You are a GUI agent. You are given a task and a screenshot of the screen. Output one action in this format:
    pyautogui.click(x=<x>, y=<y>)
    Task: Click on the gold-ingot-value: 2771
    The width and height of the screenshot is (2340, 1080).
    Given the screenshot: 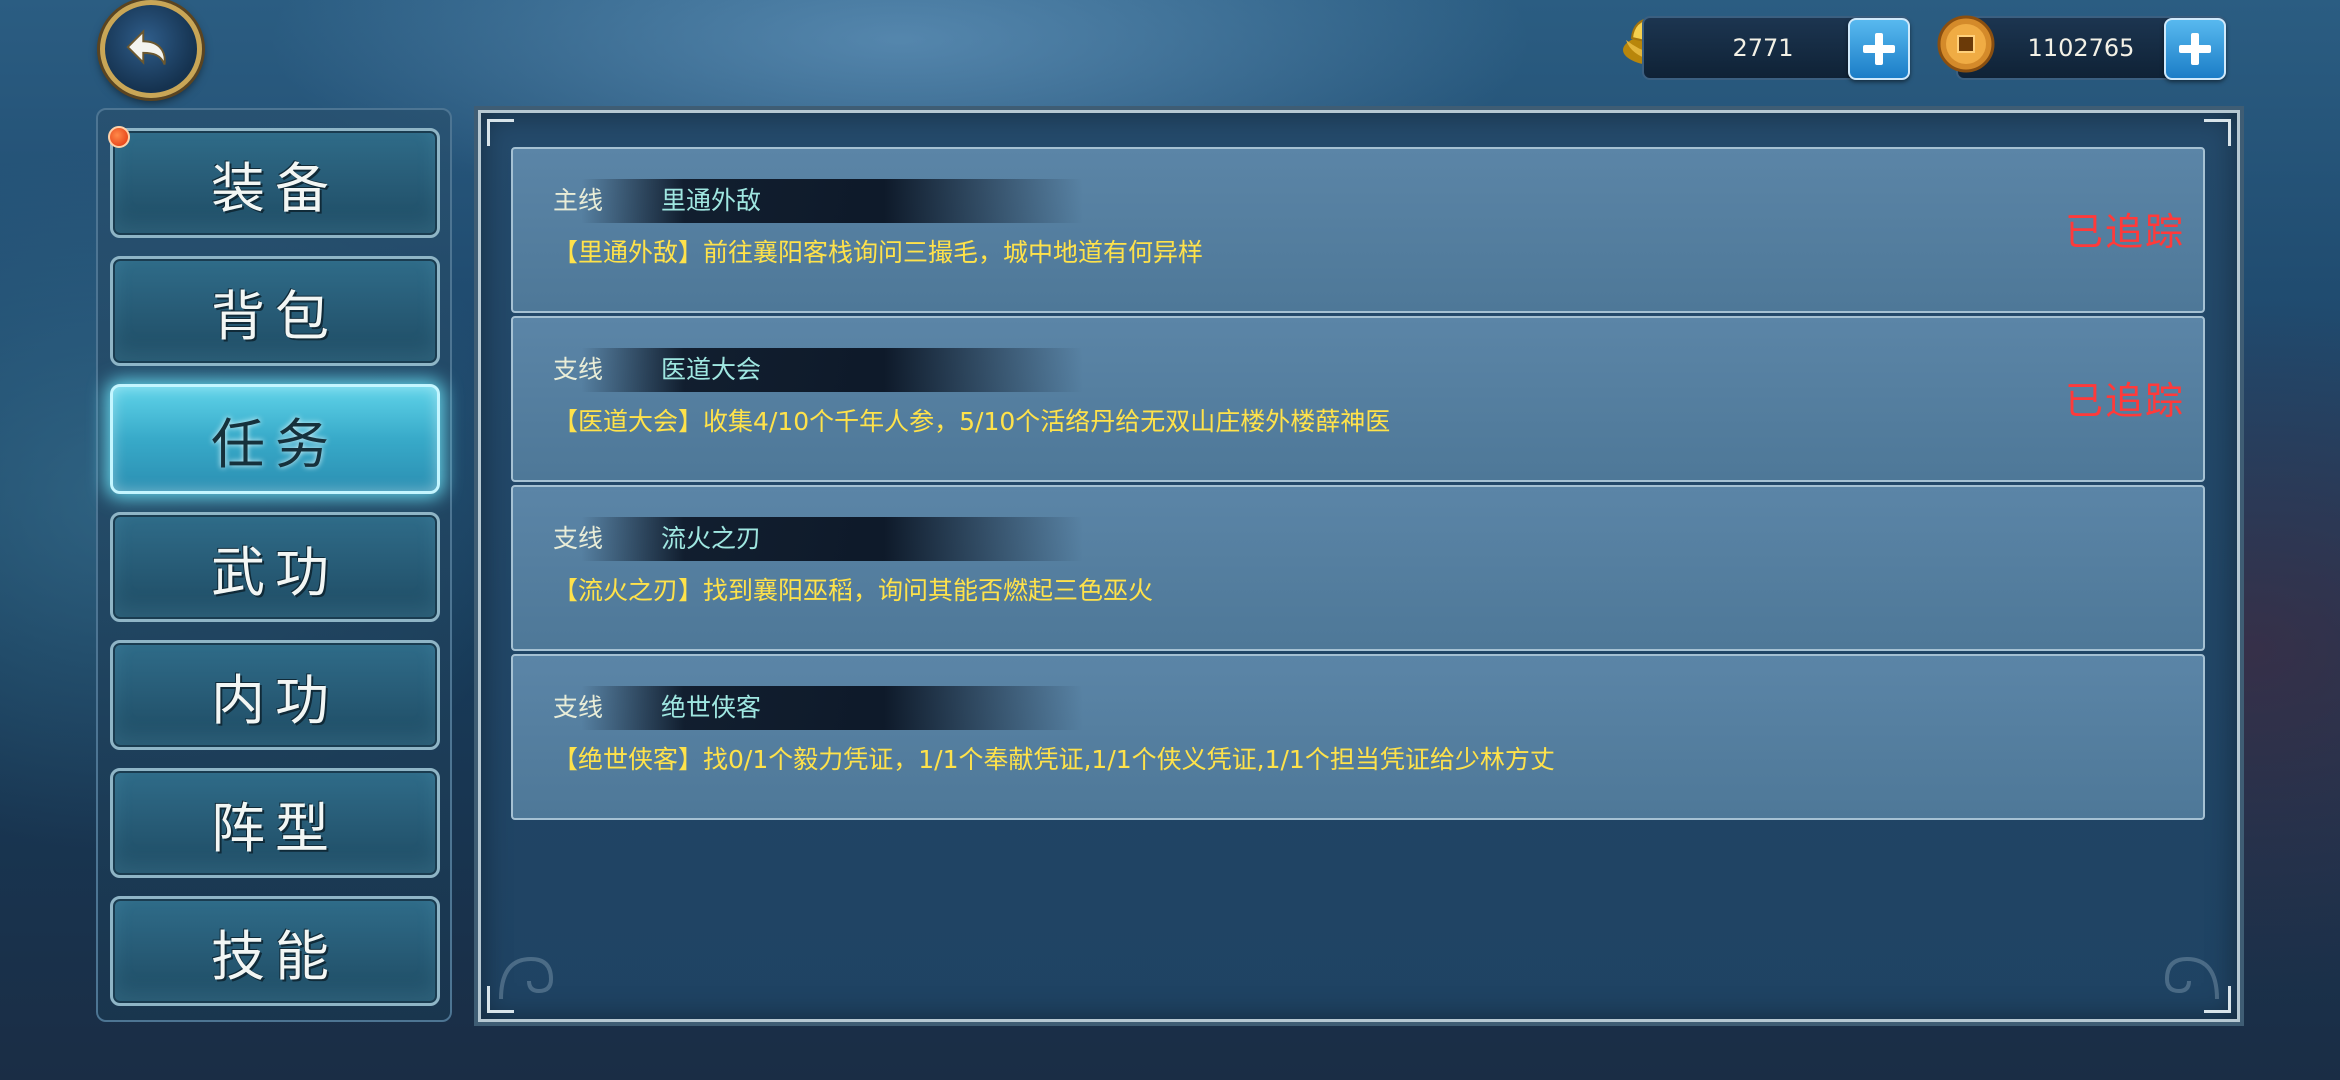 What is the action you would take?
    pyautogui.click(x=1763, y=48)
    